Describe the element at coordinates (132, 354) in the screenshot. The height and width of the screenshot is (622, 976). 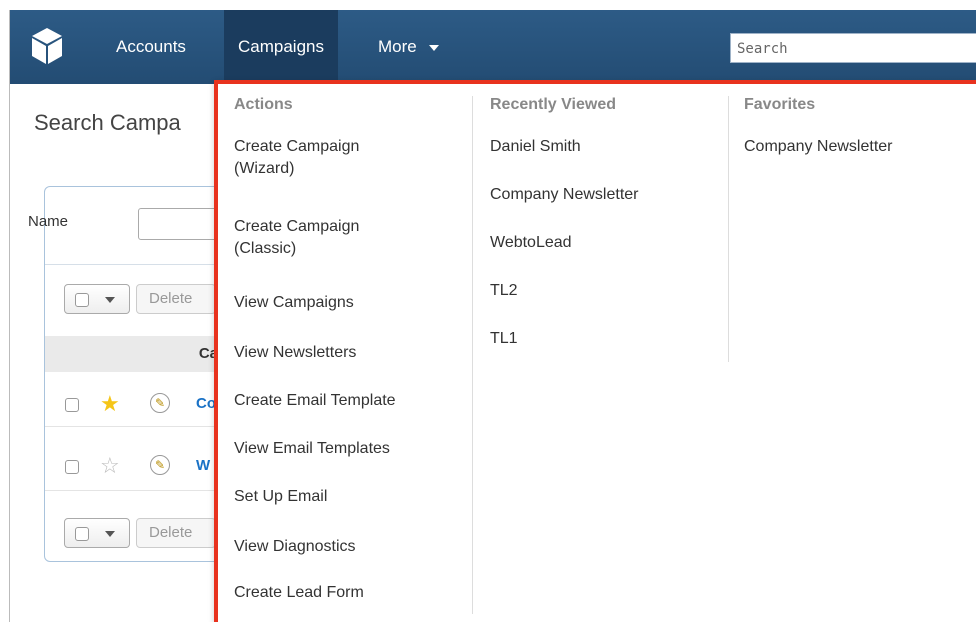
I see `column-header-campaign: Ca` at that location.